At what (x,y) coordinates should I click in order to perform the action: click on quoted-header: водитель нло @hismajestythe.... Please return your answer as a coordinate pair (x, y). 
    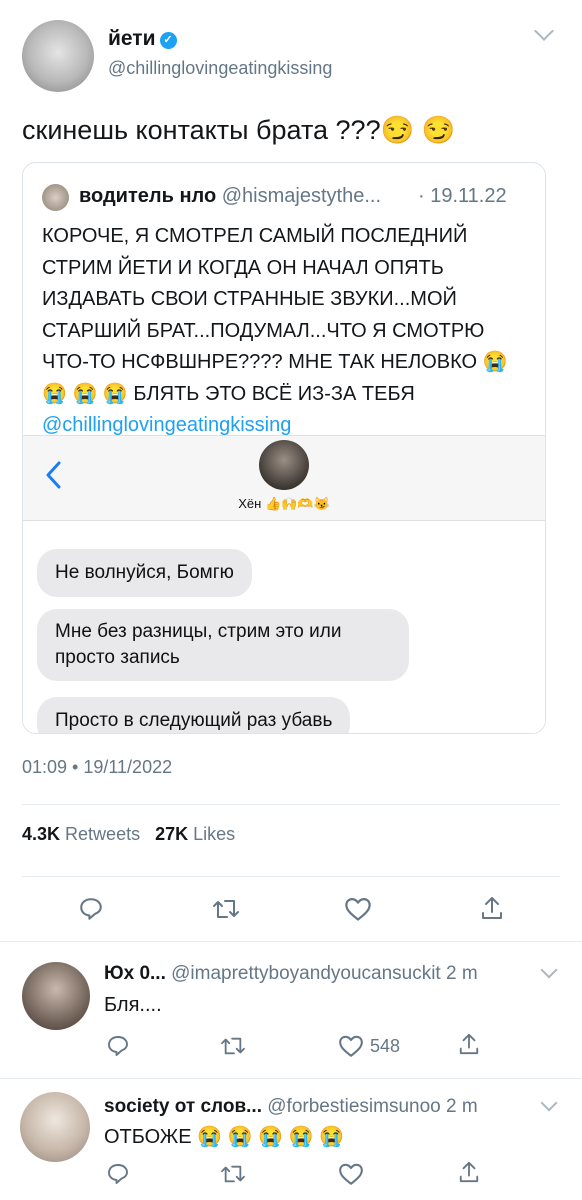
    Looking at the image, I should click on (230, 196).